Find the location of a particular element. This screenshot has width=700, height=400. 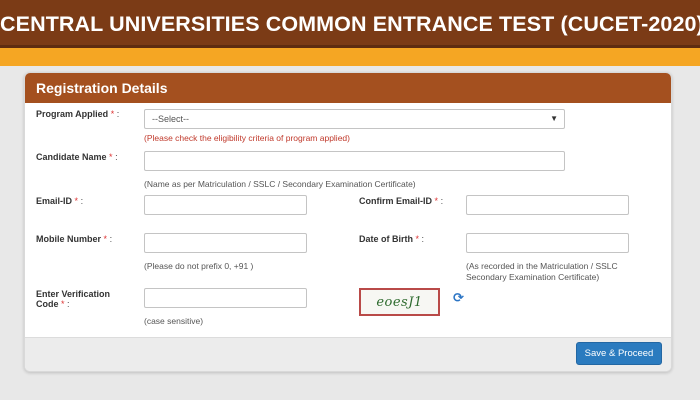

candidate-name-input is located at coordinates (354, 161).